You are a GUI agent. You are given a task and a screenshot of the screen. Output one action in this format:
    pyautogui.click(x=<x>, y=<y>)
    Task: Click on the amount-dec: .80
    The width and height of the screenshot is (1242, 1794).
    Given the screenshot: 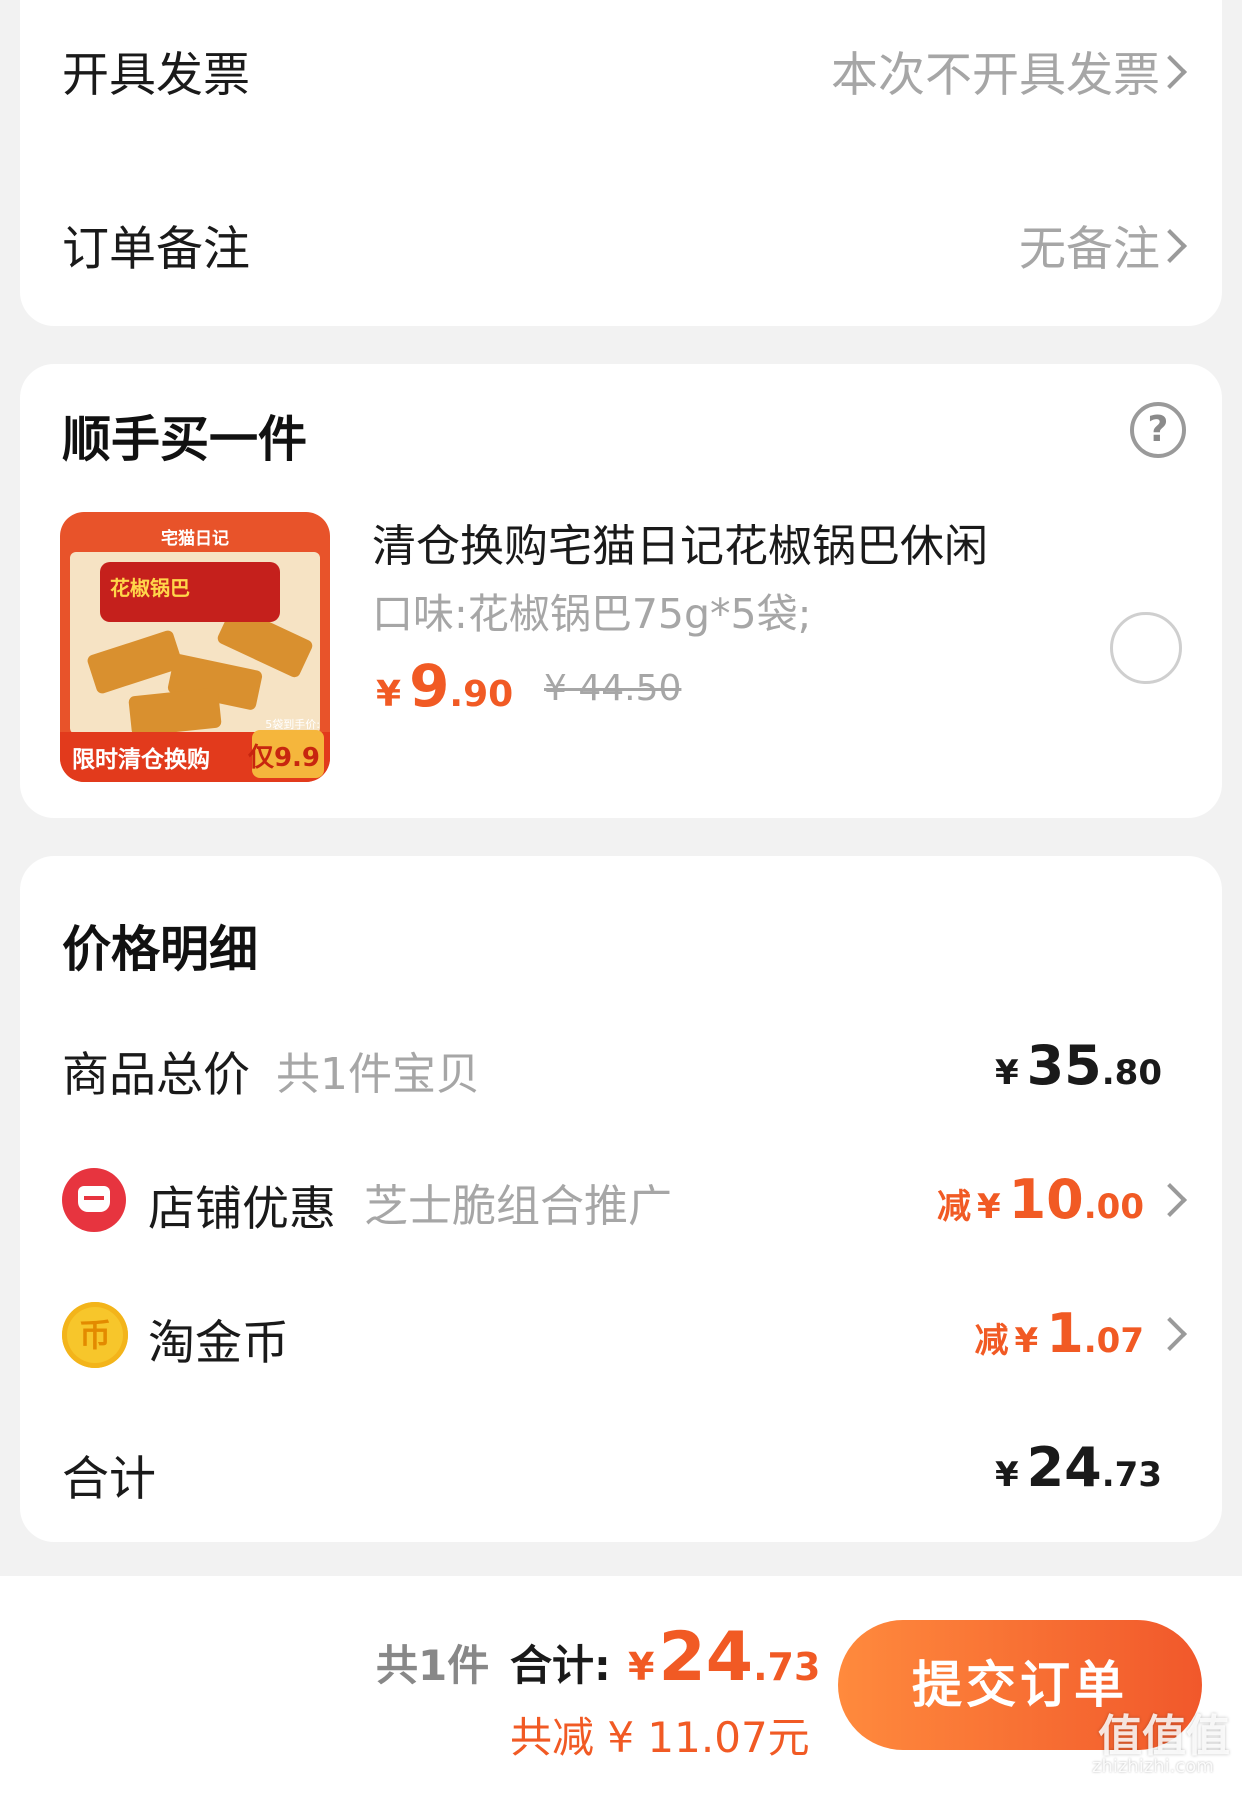 What is the action you would take?
    pyautogui.click(x=1131, y=1073)
    